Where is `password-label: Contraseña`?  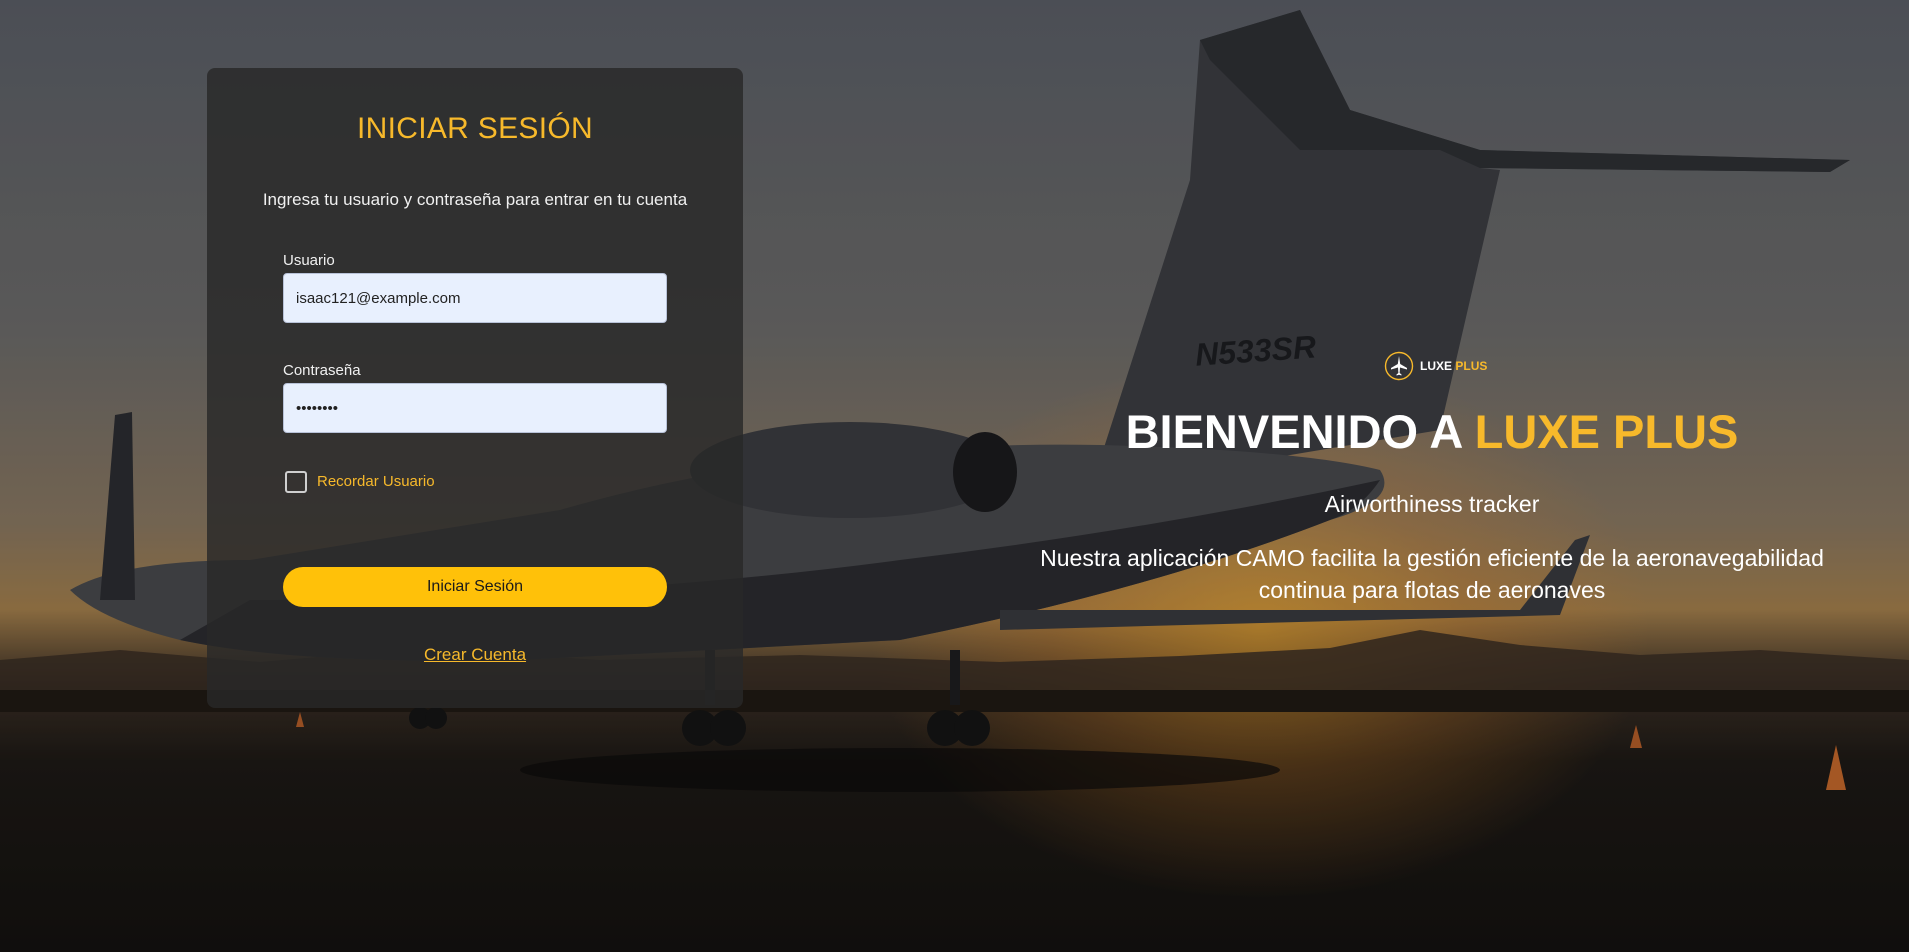 password-label: Contraseña is located at coordinates (322, 370).